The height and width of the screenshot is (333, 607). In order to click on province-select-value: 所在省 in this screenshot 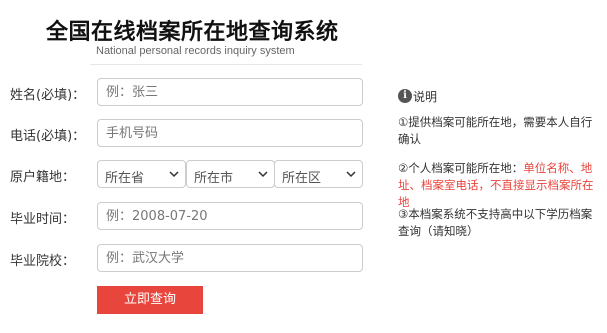, I will do `click(125, 178)`.